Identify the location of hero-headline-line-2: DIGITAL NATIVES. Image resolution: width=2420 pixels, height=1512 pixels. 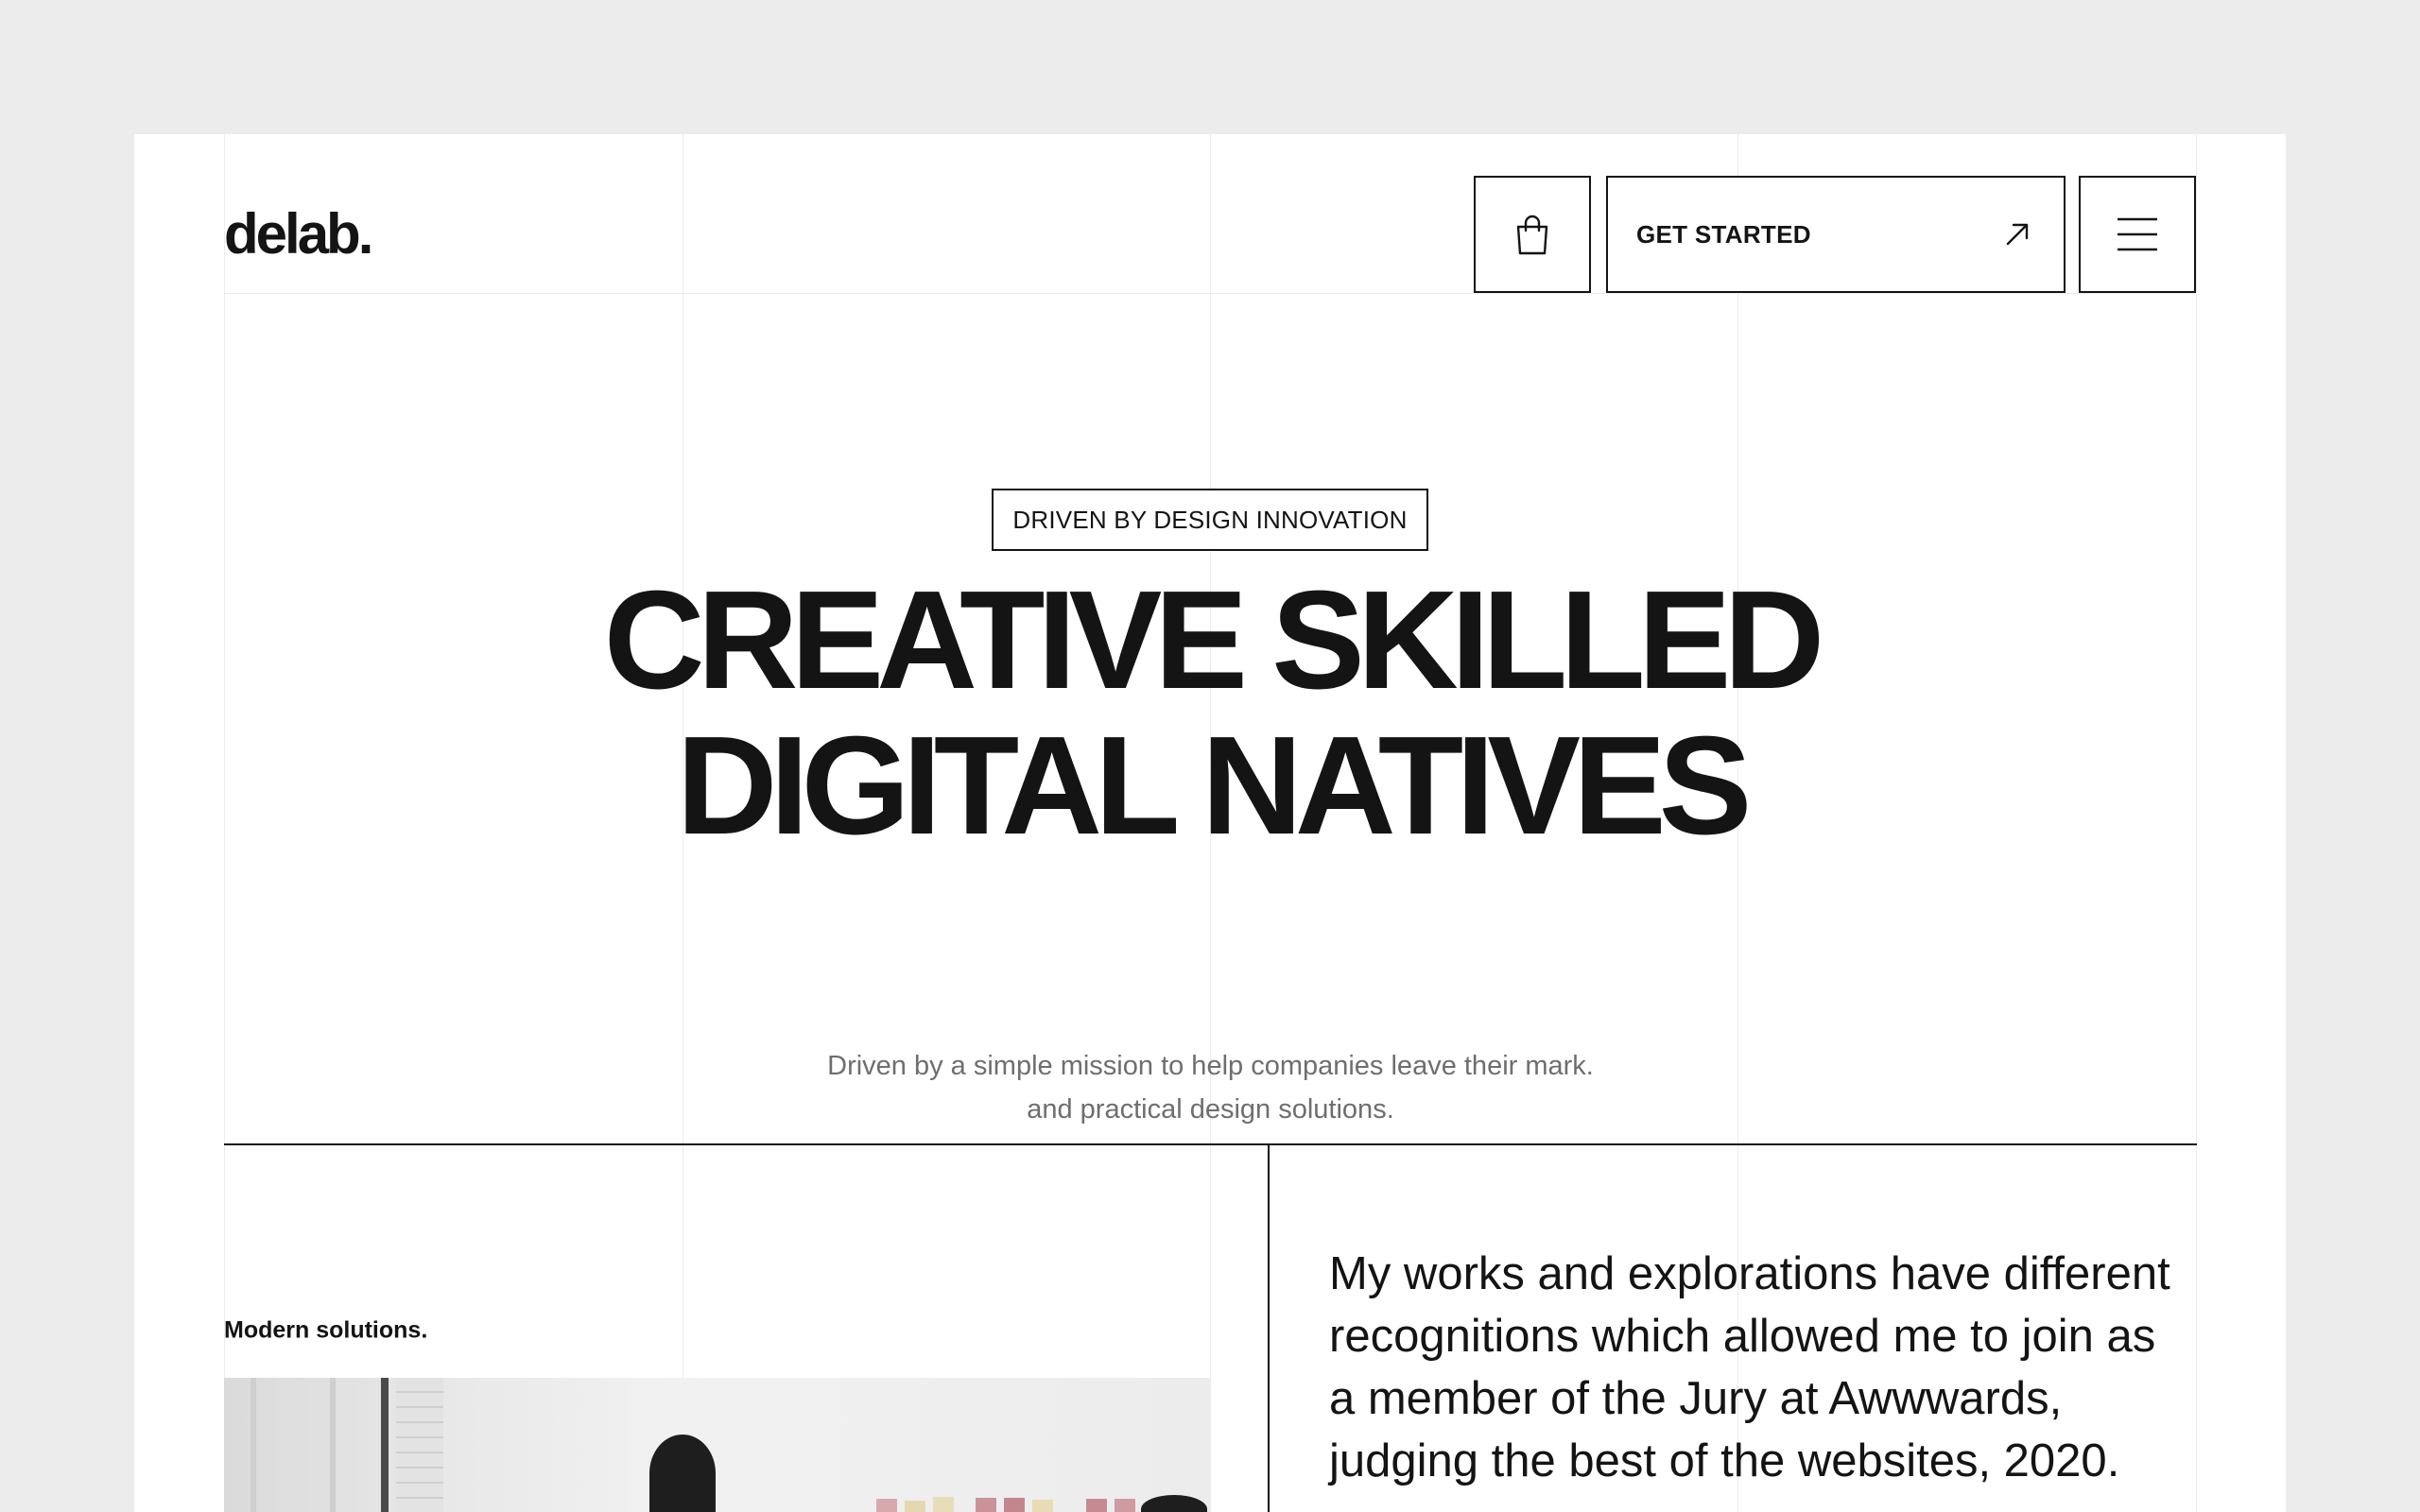
(1214, 786).